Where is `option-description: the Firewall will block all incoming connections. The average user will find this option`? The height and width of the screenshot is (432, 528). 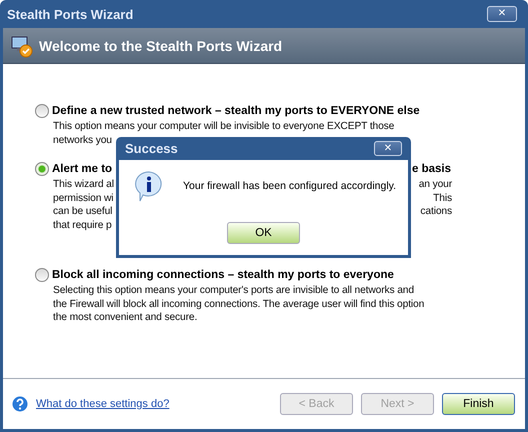 option-description: the Firewall will block all incoming connections. The average user will find this option is located at coordinates (238, 304).